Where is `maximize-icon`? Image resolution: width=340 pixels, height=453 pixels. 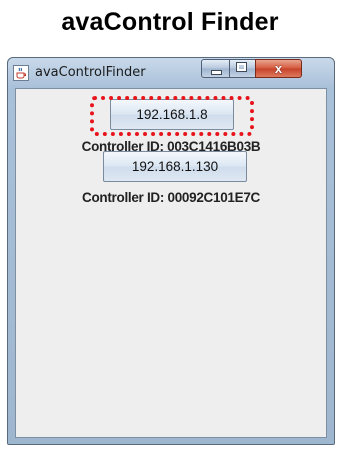
maximize-icon is located at coordinates (241, 67).